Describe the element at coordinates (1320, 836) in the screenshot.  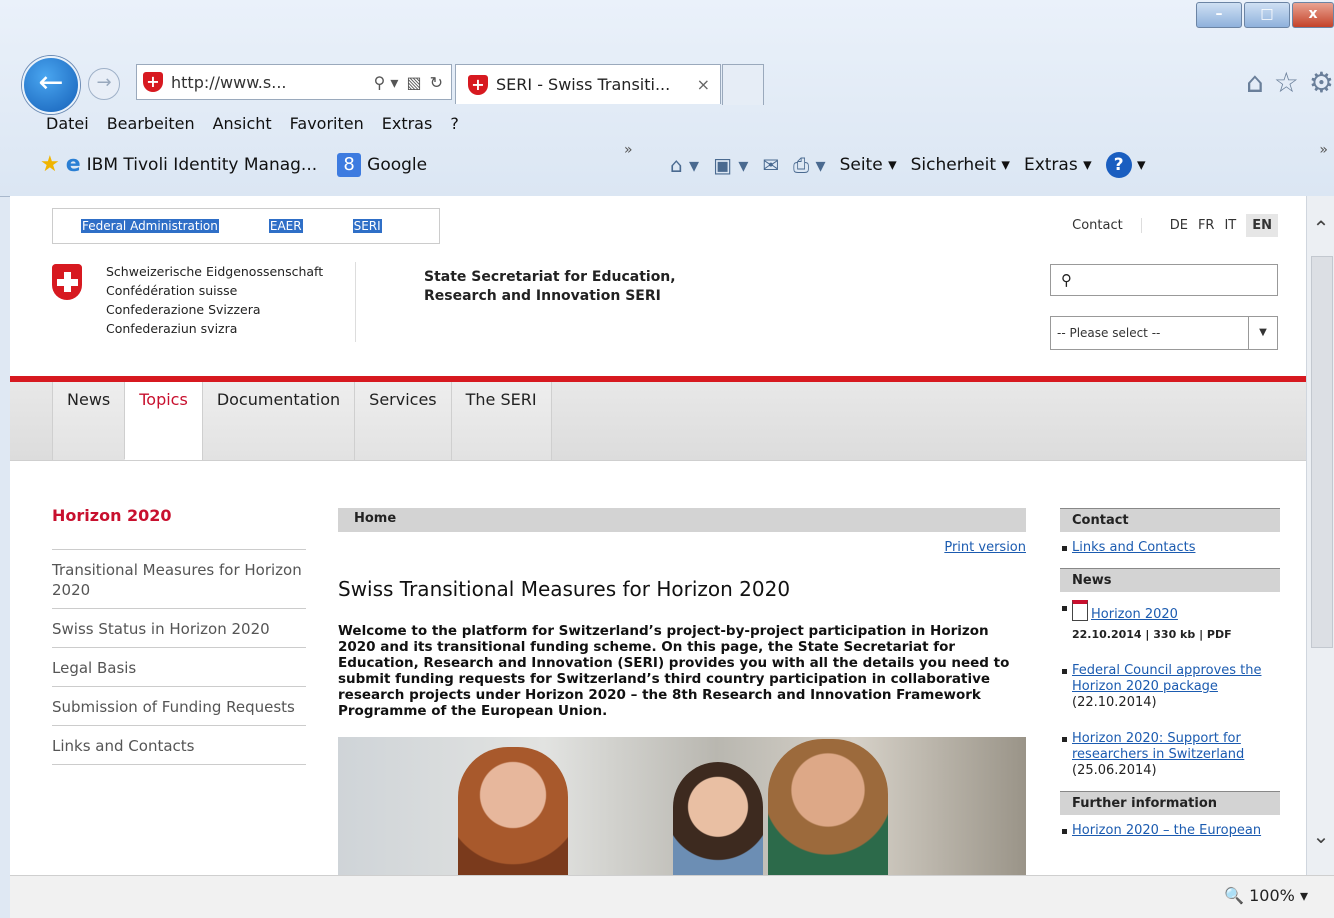
I see `scroll-down-icon: ⌄` at that location.